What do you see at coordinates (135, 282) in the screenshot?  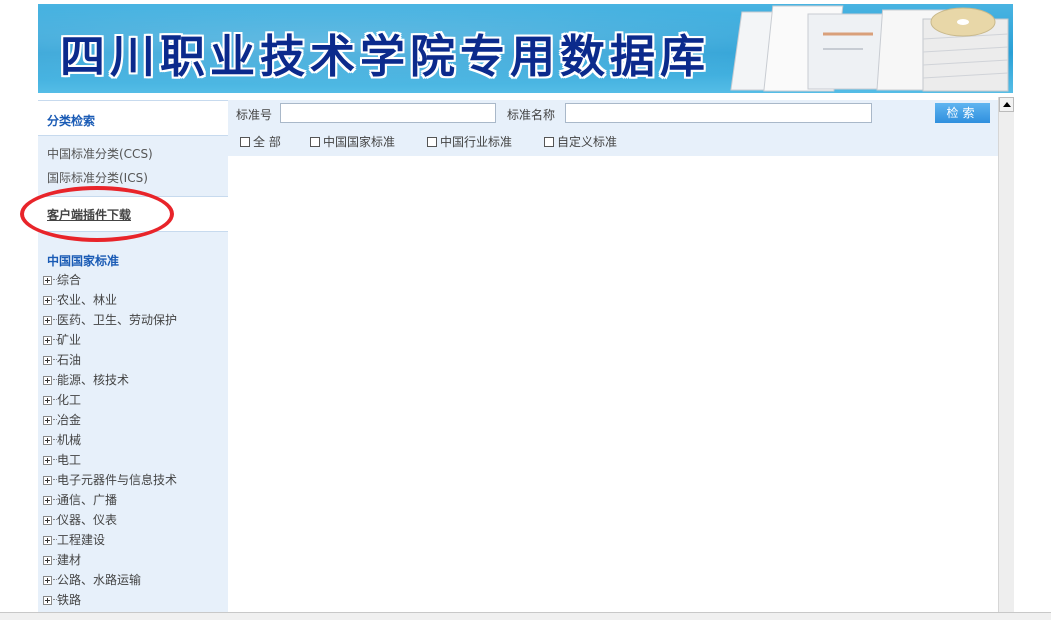 I see `tree-item: 综合` at bounding box center [135, 282].